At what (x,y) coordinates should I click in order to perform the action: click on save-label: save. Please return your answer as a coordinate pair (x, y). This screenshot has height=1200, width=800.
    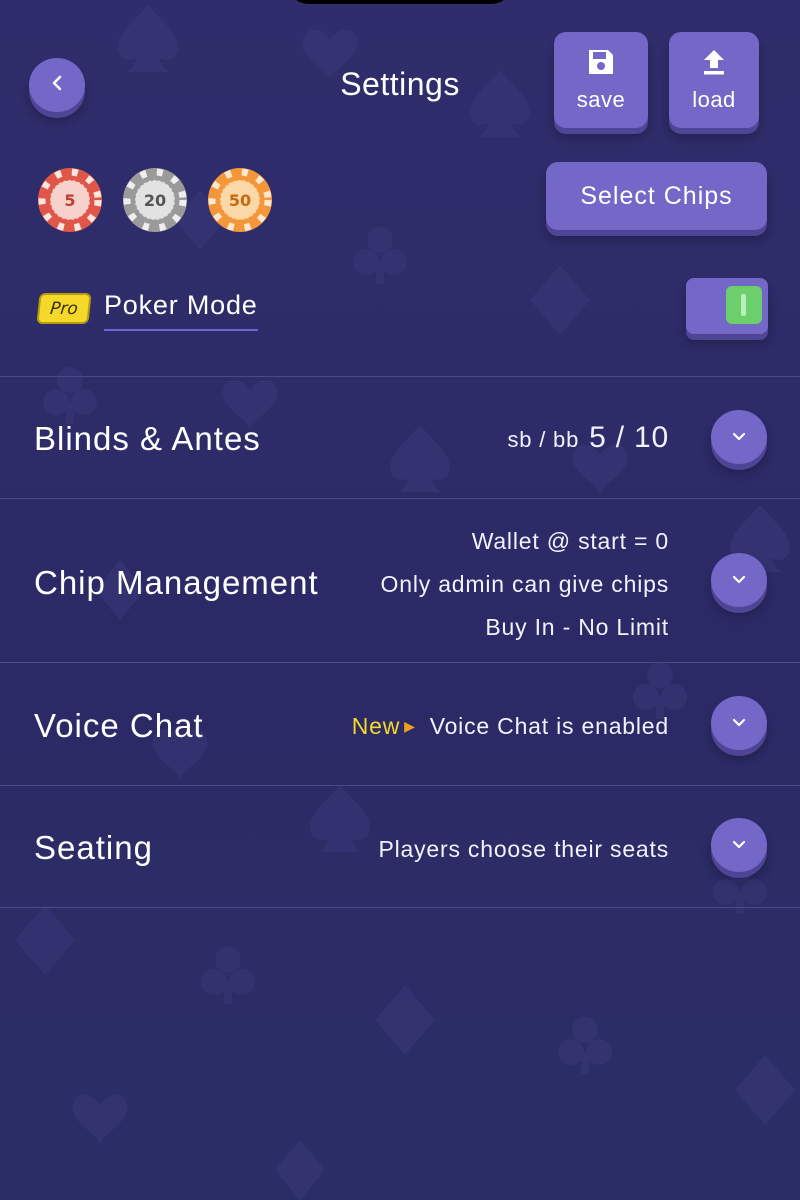
    Looking at the image, I should click on (601, 99).